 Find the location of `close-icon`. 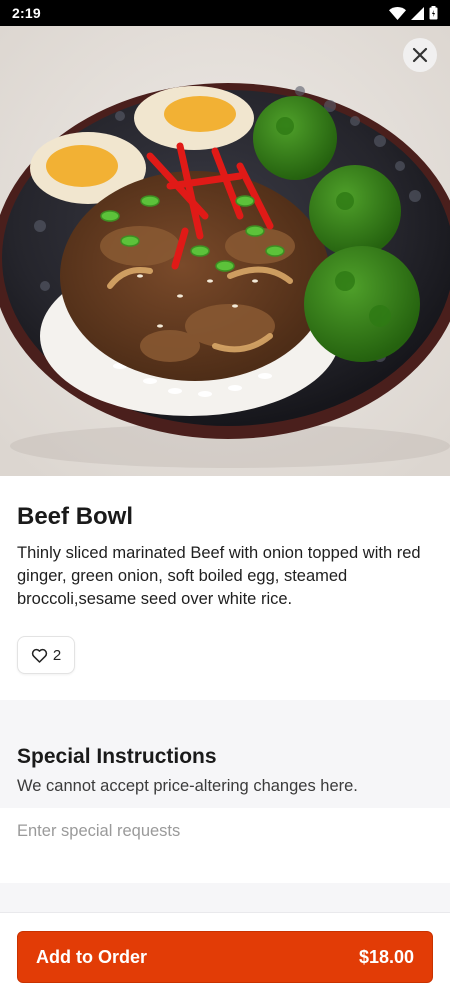

close-icon is located at coordinates (420, 55).